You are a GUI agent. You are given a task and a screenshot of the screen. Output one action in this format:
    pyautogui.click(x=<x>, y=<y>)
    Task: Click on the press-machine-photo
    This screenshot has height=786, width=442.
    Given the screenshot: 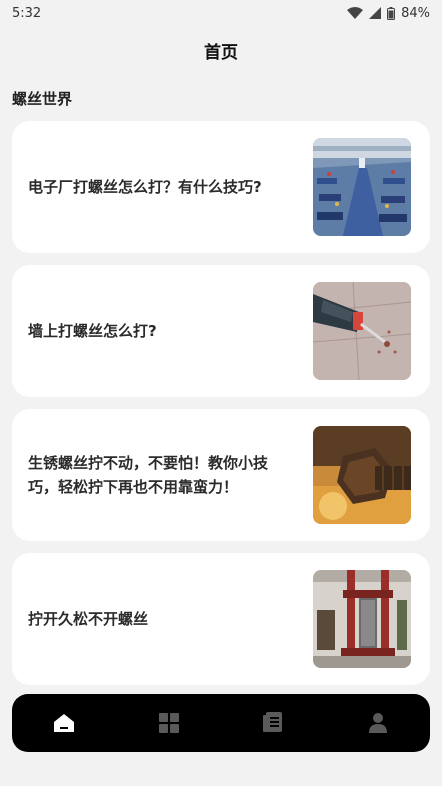 What is the action you would take?
    pyautogui.click(x=362, y=619)
    